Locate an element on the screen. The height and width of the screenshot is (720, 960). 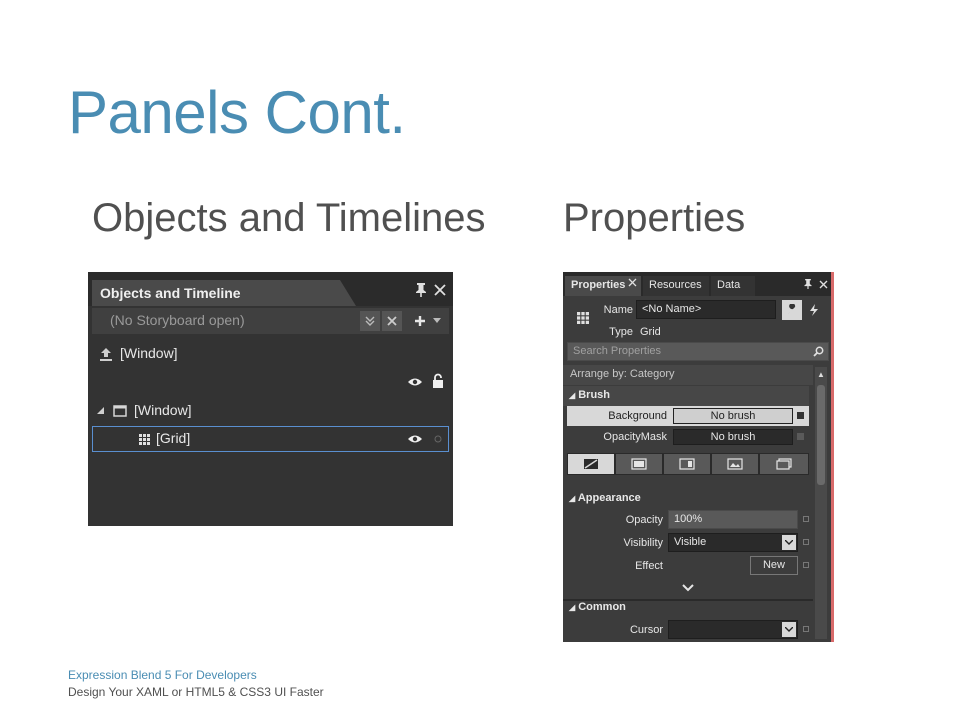
effect-label: Effect is located at coordinates (649, 566).